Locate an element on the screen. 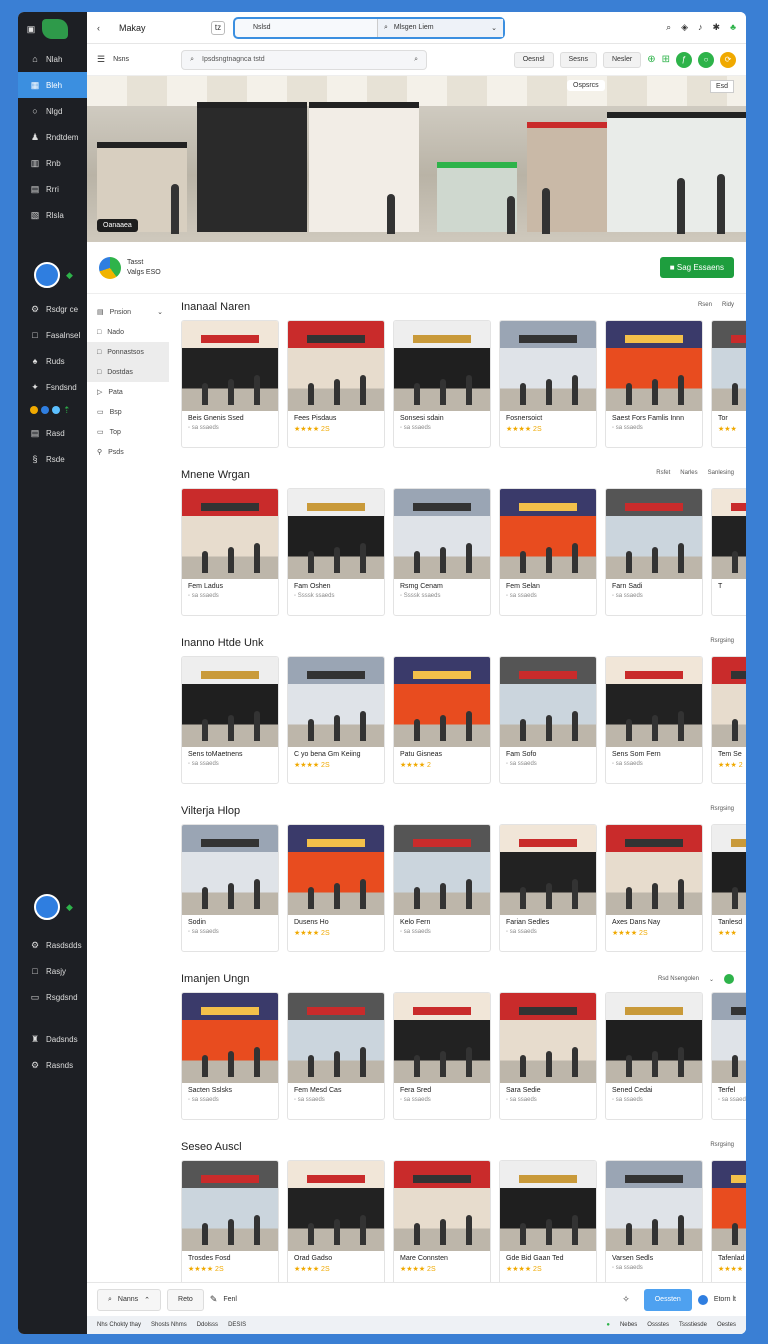 This screenshot has height=1344, width=768. product-card: Sacten Sslsks ◦ sa ssaeds is located at coordinates (230, 1056).